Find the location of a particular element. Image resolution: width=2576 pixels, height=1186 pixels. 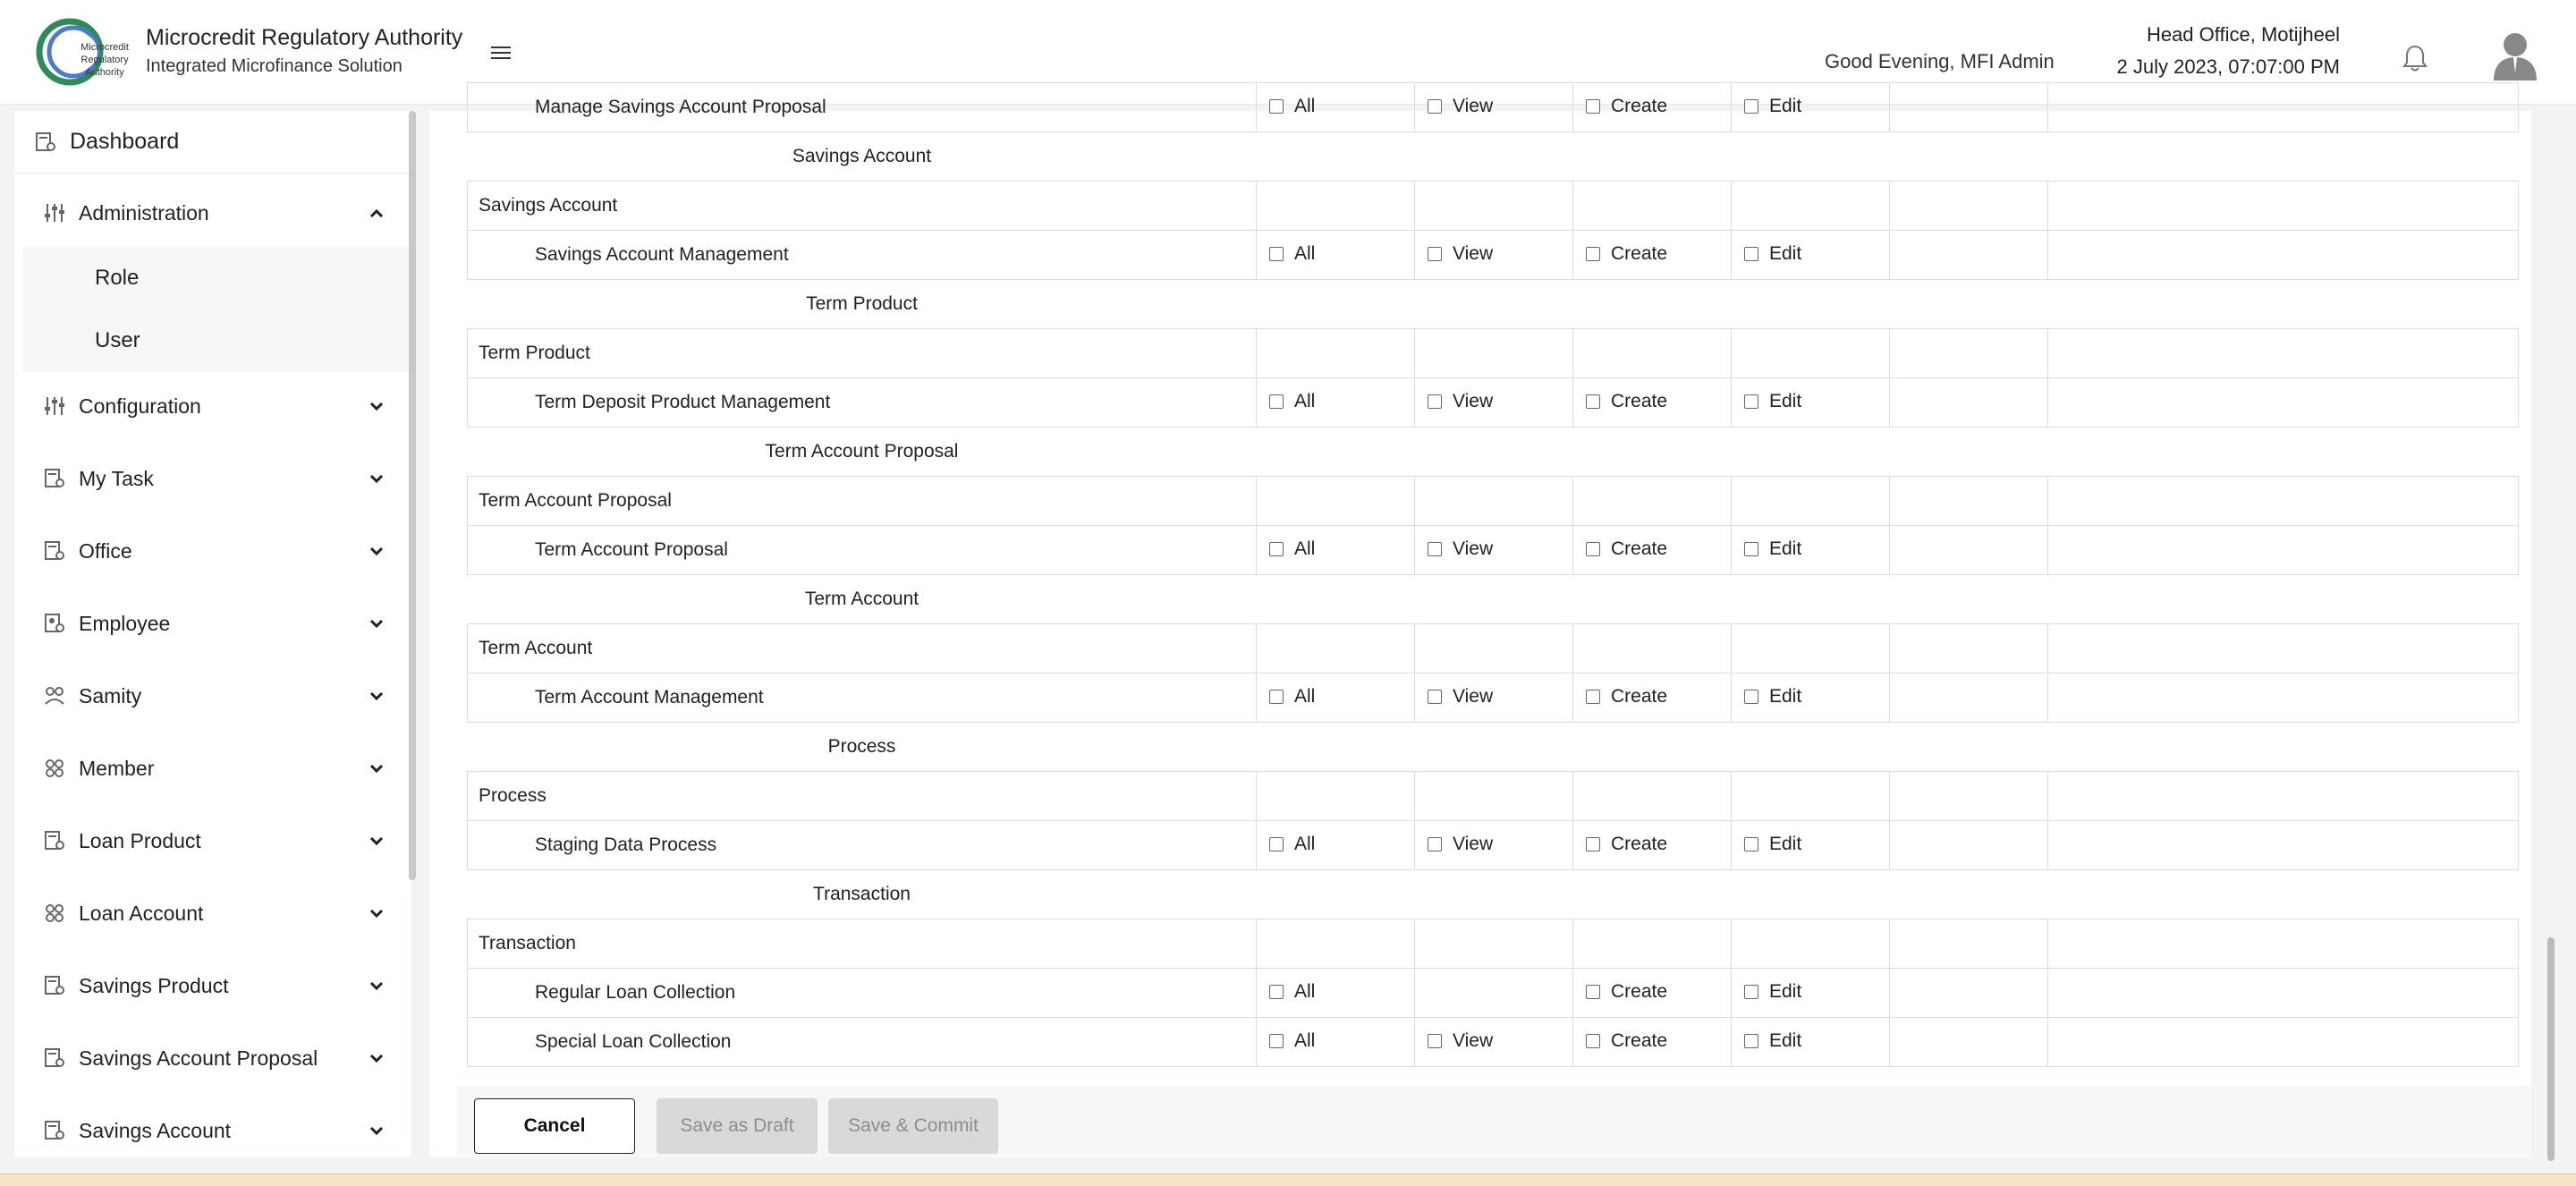

save-draft-button: Save as Draft is located at coordinates (737, 1126).